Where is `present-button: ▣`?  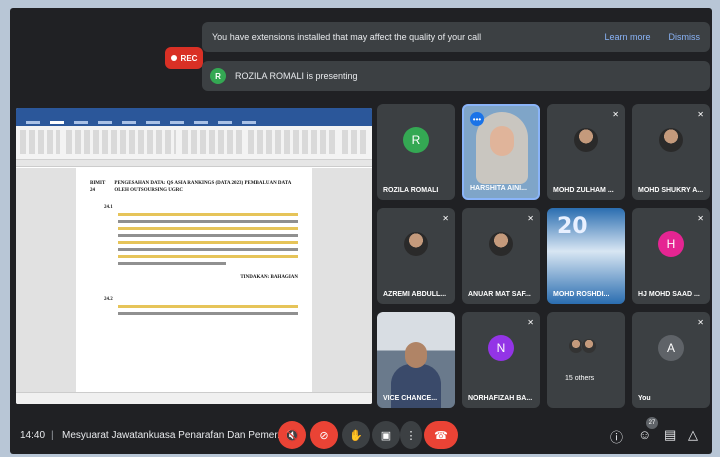
present-button: ▣ is located at coordinates (386, 435).